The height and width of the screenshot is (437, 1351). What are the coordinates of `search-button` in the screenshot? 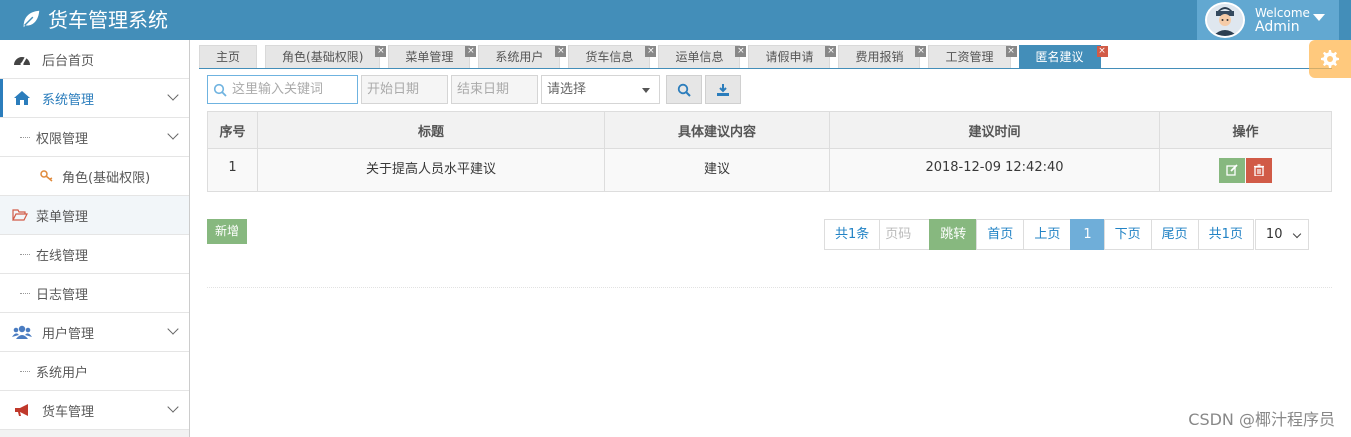 It's located at (684, 89).